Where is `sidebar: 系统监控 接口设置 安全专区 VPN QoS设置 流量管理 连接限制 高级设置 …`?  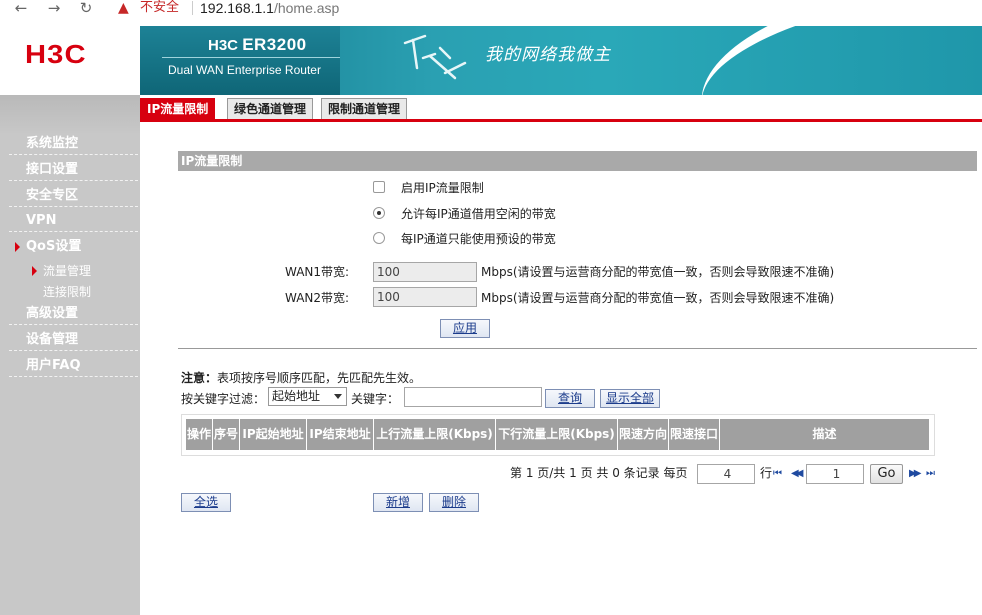 sidebar: 系统监控 接口设置 安全专区 VPN QoS设置 流量管理 连接限制 高级设置 … is located at coordinates (70, 355).